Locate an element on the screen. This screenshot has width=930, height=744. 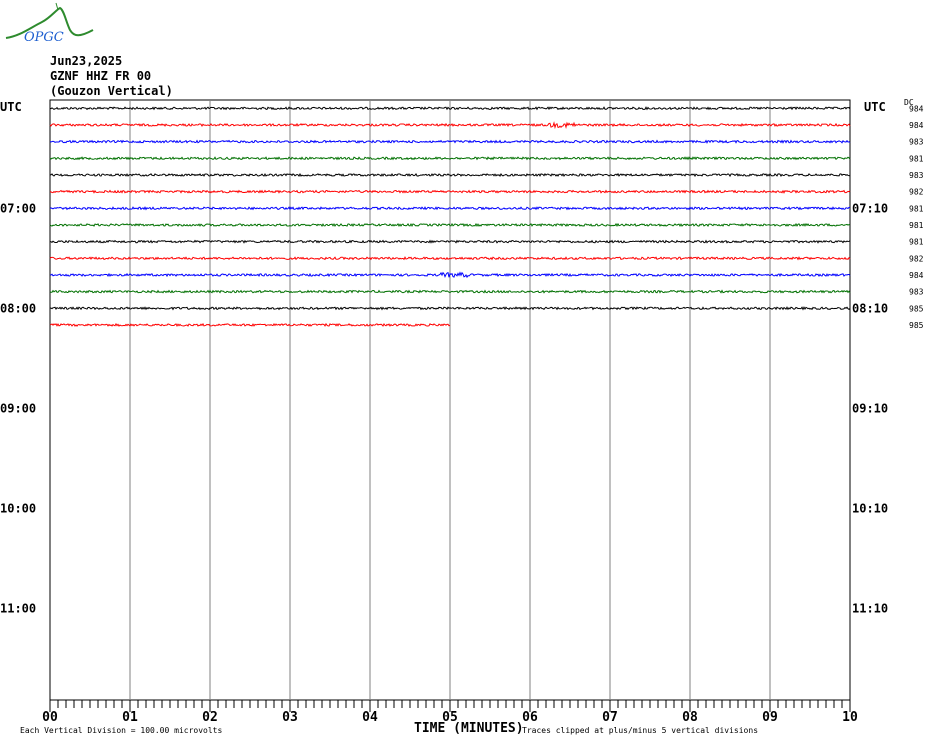
x-tick-label: 09 is located at coordinates (770, 717).